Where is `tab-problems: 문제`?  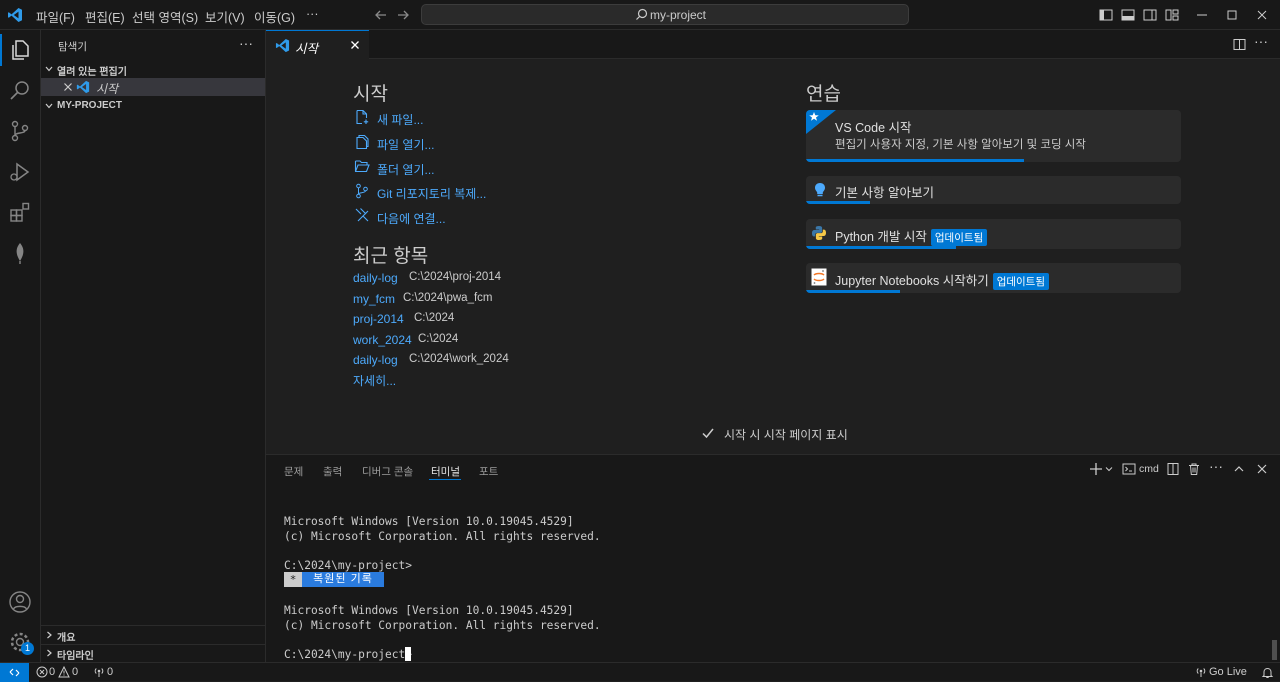 tab-problems: 문제 is located at coordinates (293, 471).